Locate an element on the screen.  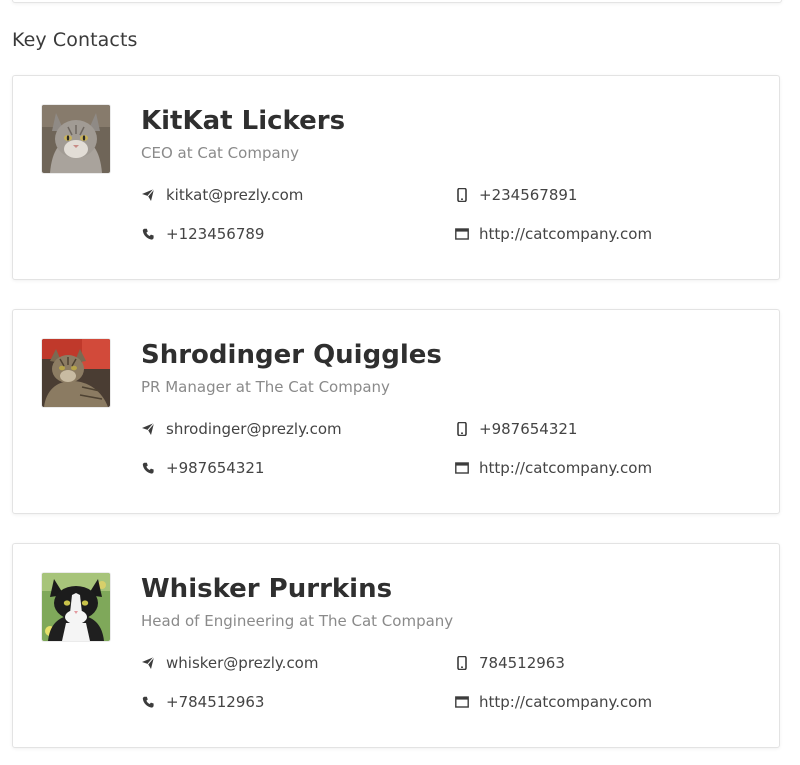
mobile-text: 784512963 is located at coordinates (522, 663).